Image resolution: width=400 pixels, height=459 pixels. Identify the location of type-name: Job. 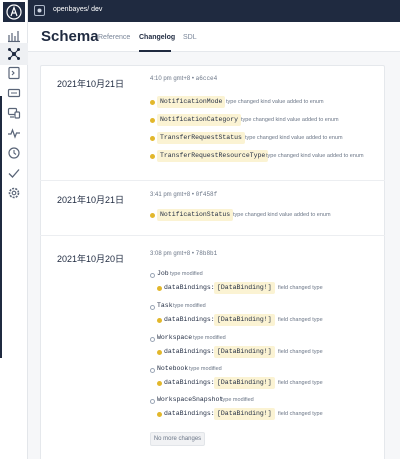
(163, 273).